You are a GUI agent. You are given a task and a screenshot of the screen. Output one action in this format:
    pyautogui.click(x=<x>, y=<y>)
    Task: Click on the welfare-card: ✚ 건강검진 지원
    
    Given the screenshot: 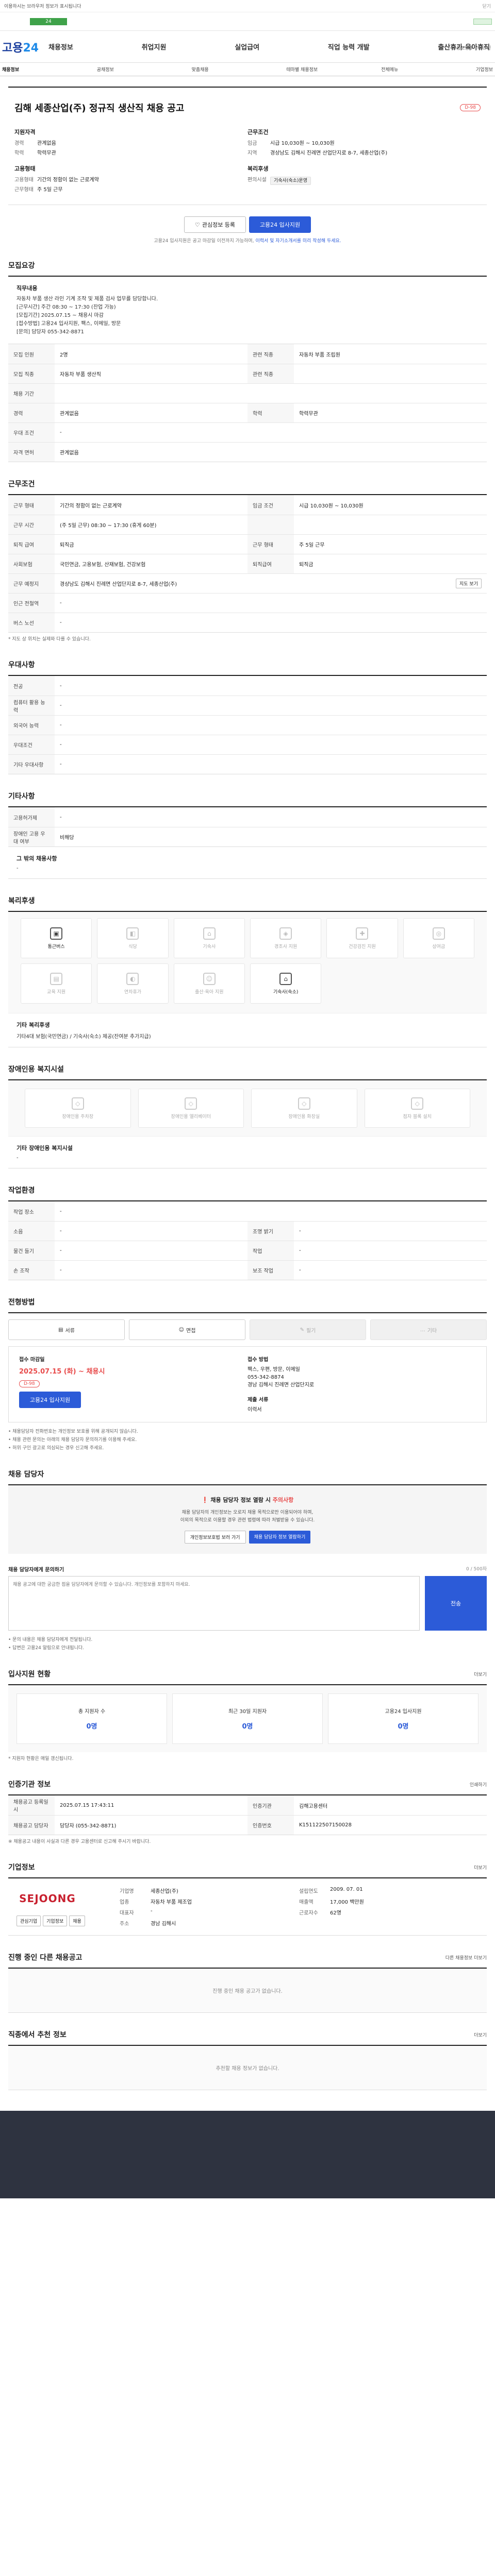 What is the action you would take?
    pyautogui.click(x=362, y=938)
    